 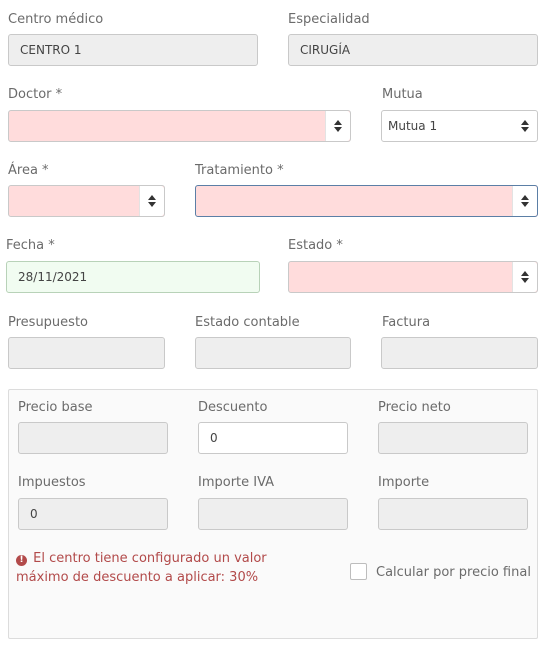 I want to click on calcular-checkbox, so click(x=358, y=571).